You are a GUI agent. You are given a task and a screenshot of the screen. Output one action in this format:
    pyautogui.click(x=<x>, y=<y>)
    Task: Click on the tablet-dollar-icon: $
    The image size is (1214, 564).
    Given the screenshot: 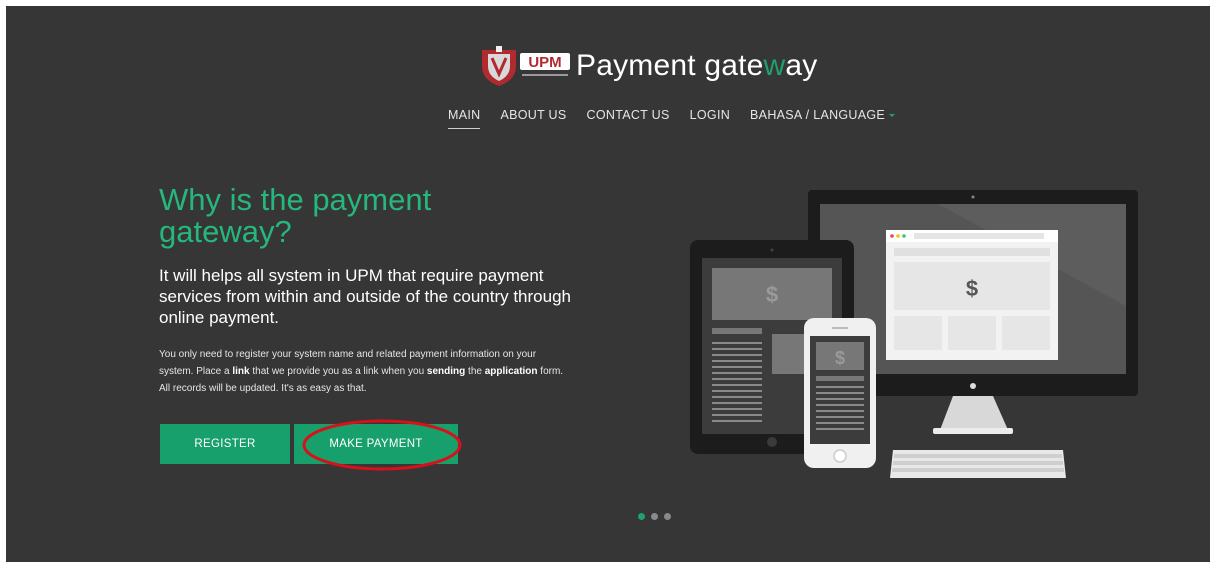 What is the action you would take?
    pyautogui.click(x=772, y=294)
    